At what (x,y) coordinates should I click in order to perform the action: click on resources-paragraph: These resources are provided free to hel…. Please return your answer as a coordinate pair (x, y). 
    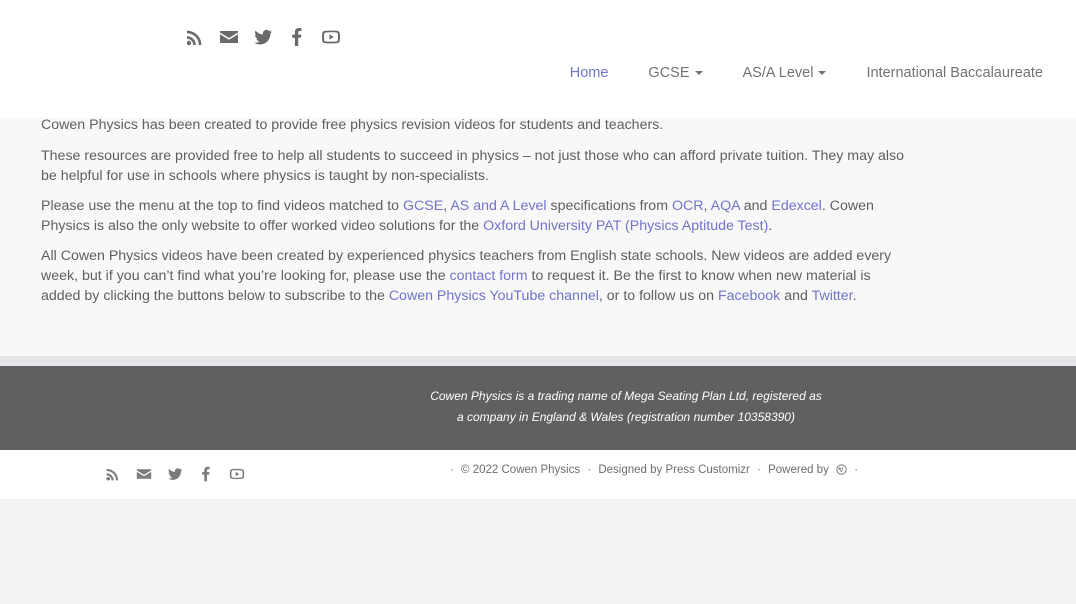
    Looking at the image, I should click on (473, 166).